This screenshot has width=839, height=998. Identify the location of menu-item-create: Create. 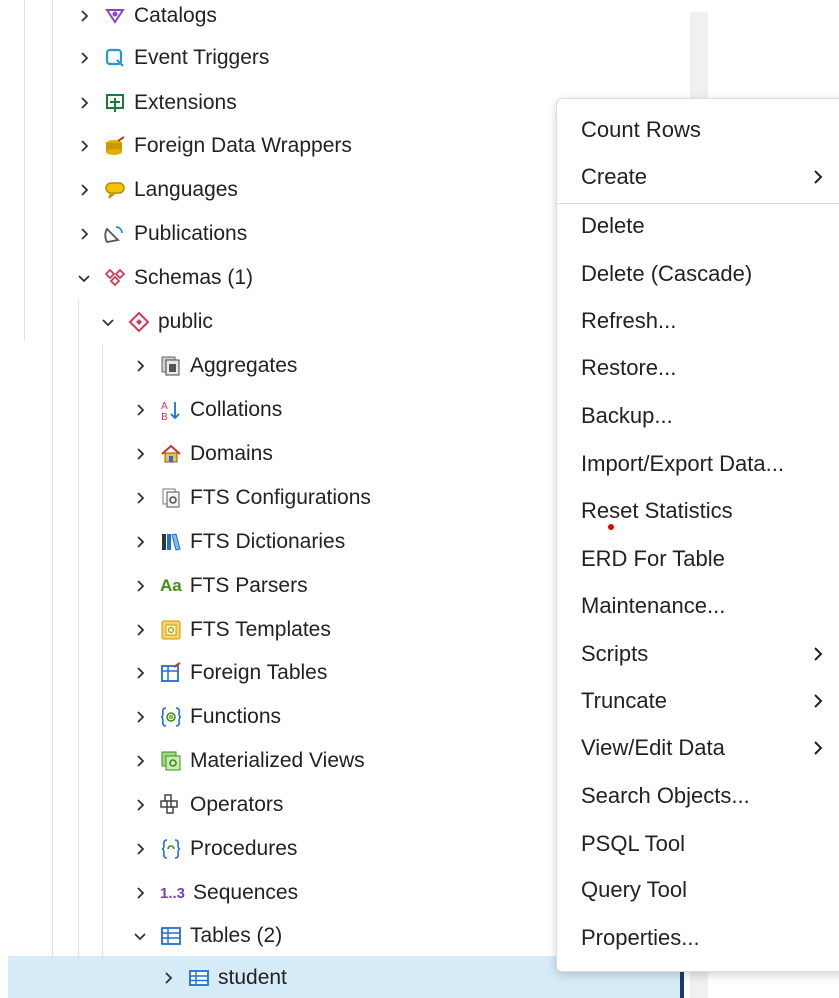
(698, 177).